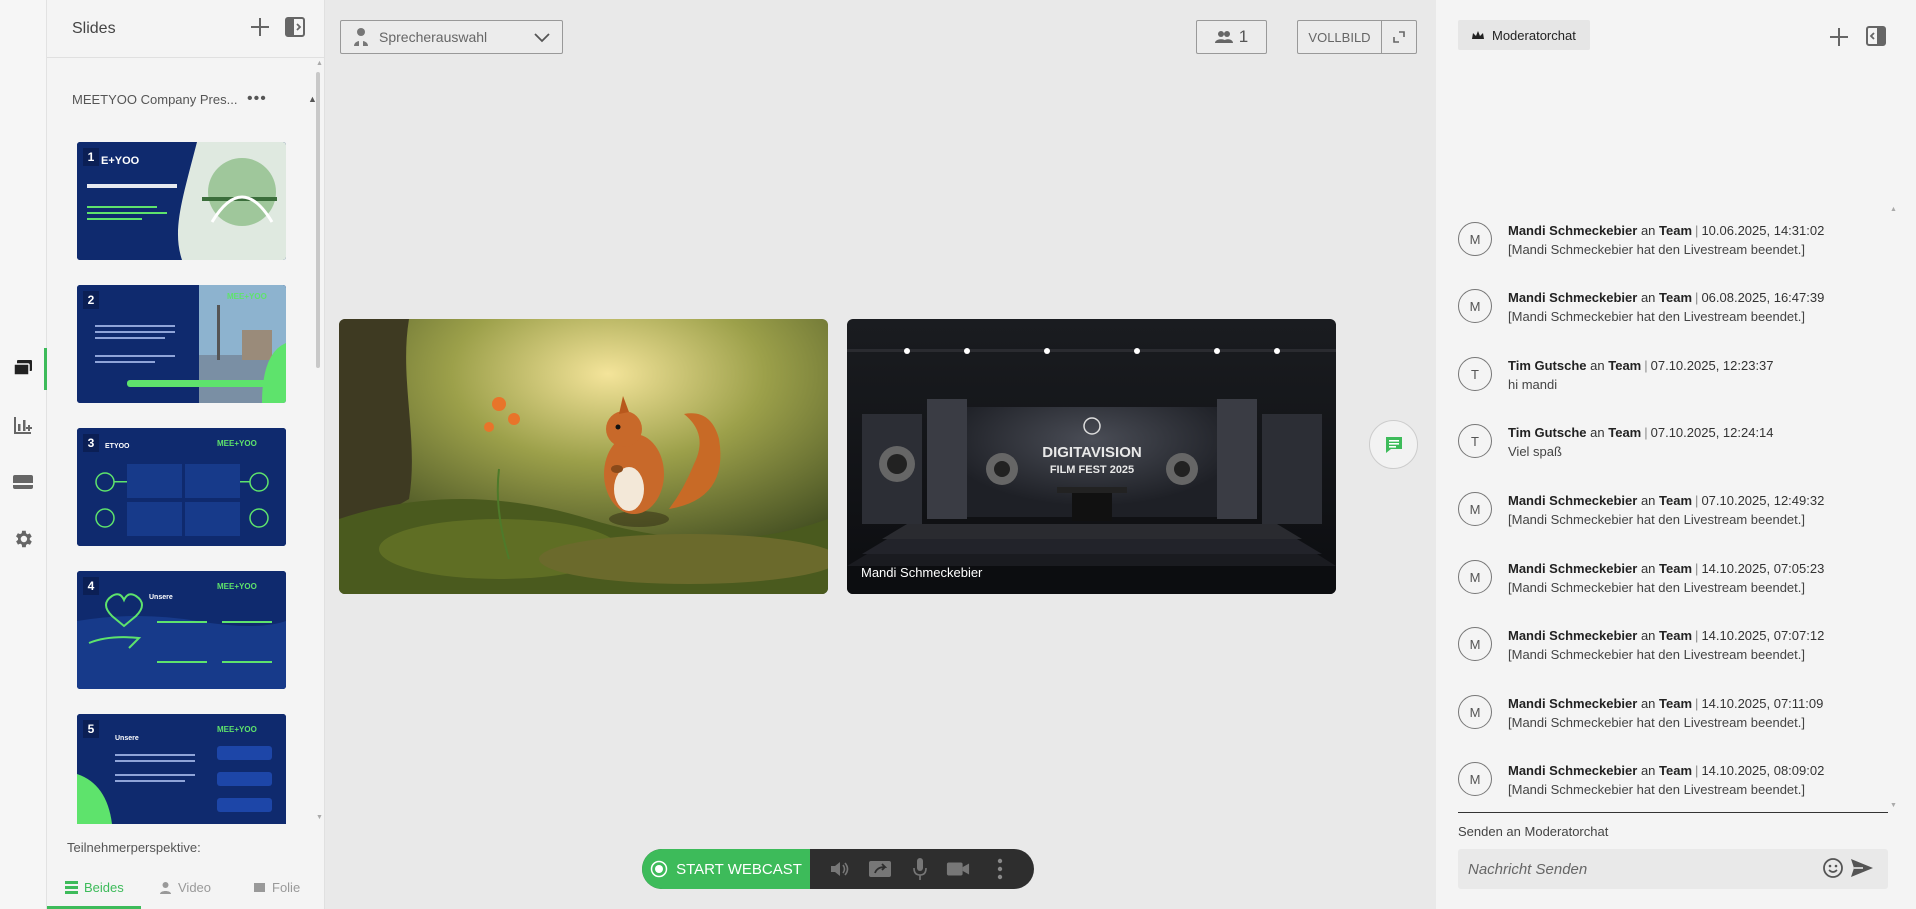  What do you see at coordinates (451, 37) in the screenshot?
I see `speaker-select: Sprecherauswahl` at bounding box center [451, 37].